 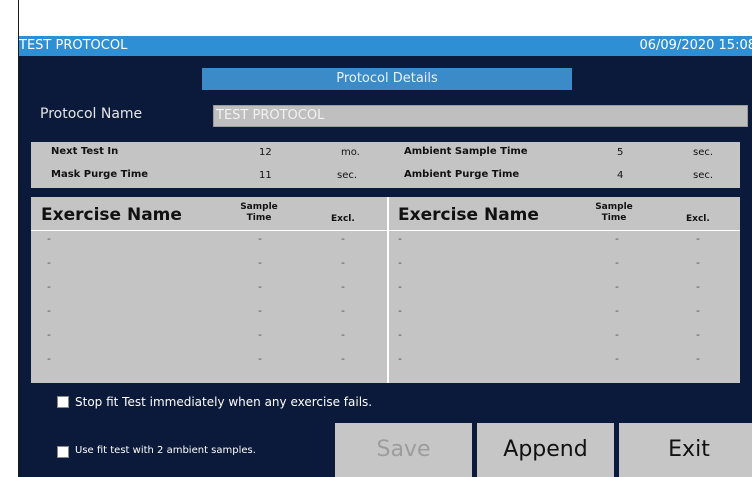 I want to click on exercise-name-header-right: Exercise Name, so click(x=468, y=215).